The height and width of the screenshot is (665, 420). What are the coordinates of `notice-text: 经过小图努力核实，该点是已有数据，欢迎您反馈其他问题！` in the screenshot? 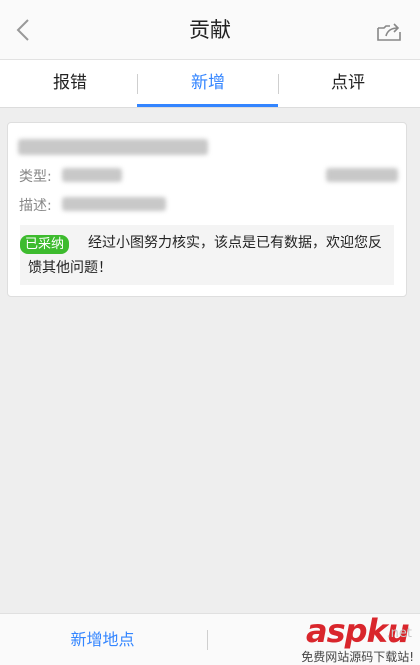 It's located at (205, 255).